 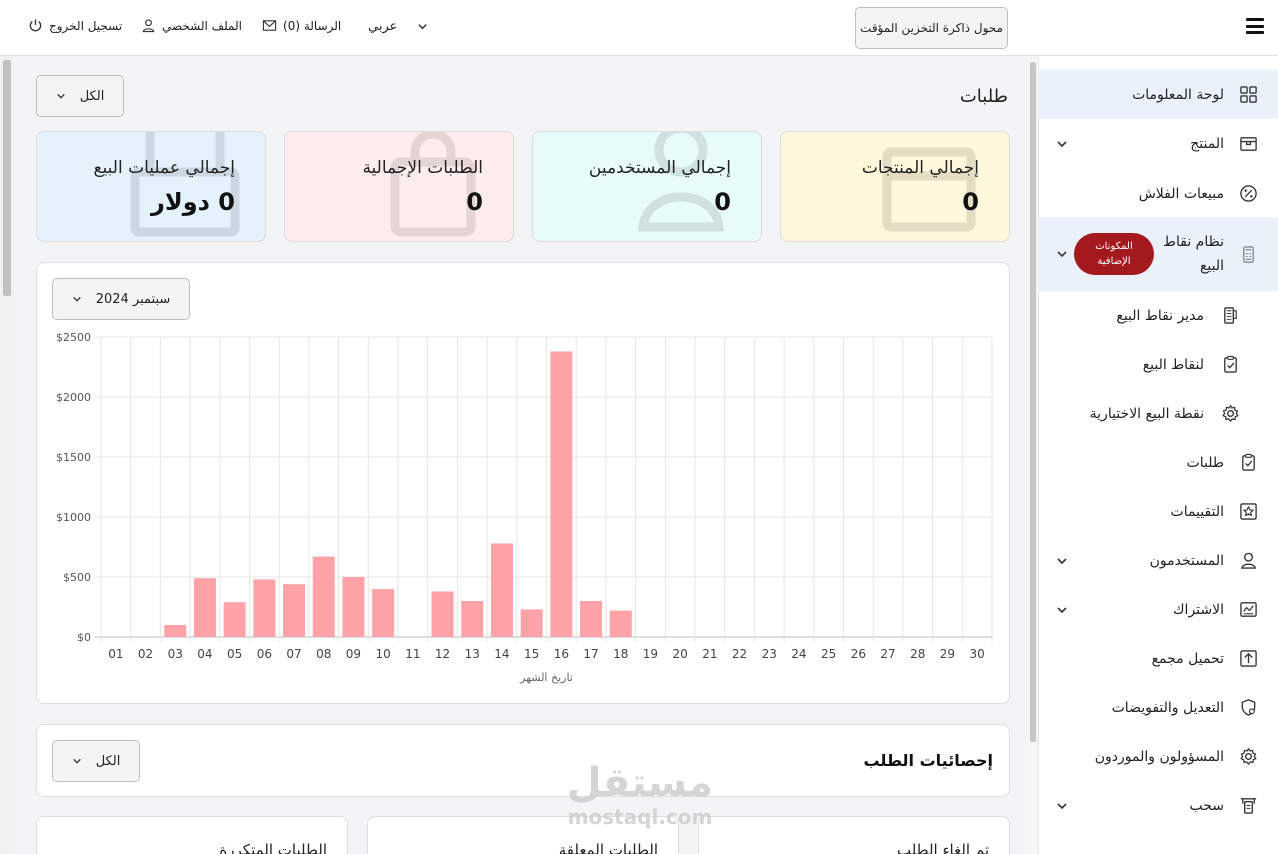 I want to click on sidebar-item-users: المستخدمون, so click(x=1158, y=560).